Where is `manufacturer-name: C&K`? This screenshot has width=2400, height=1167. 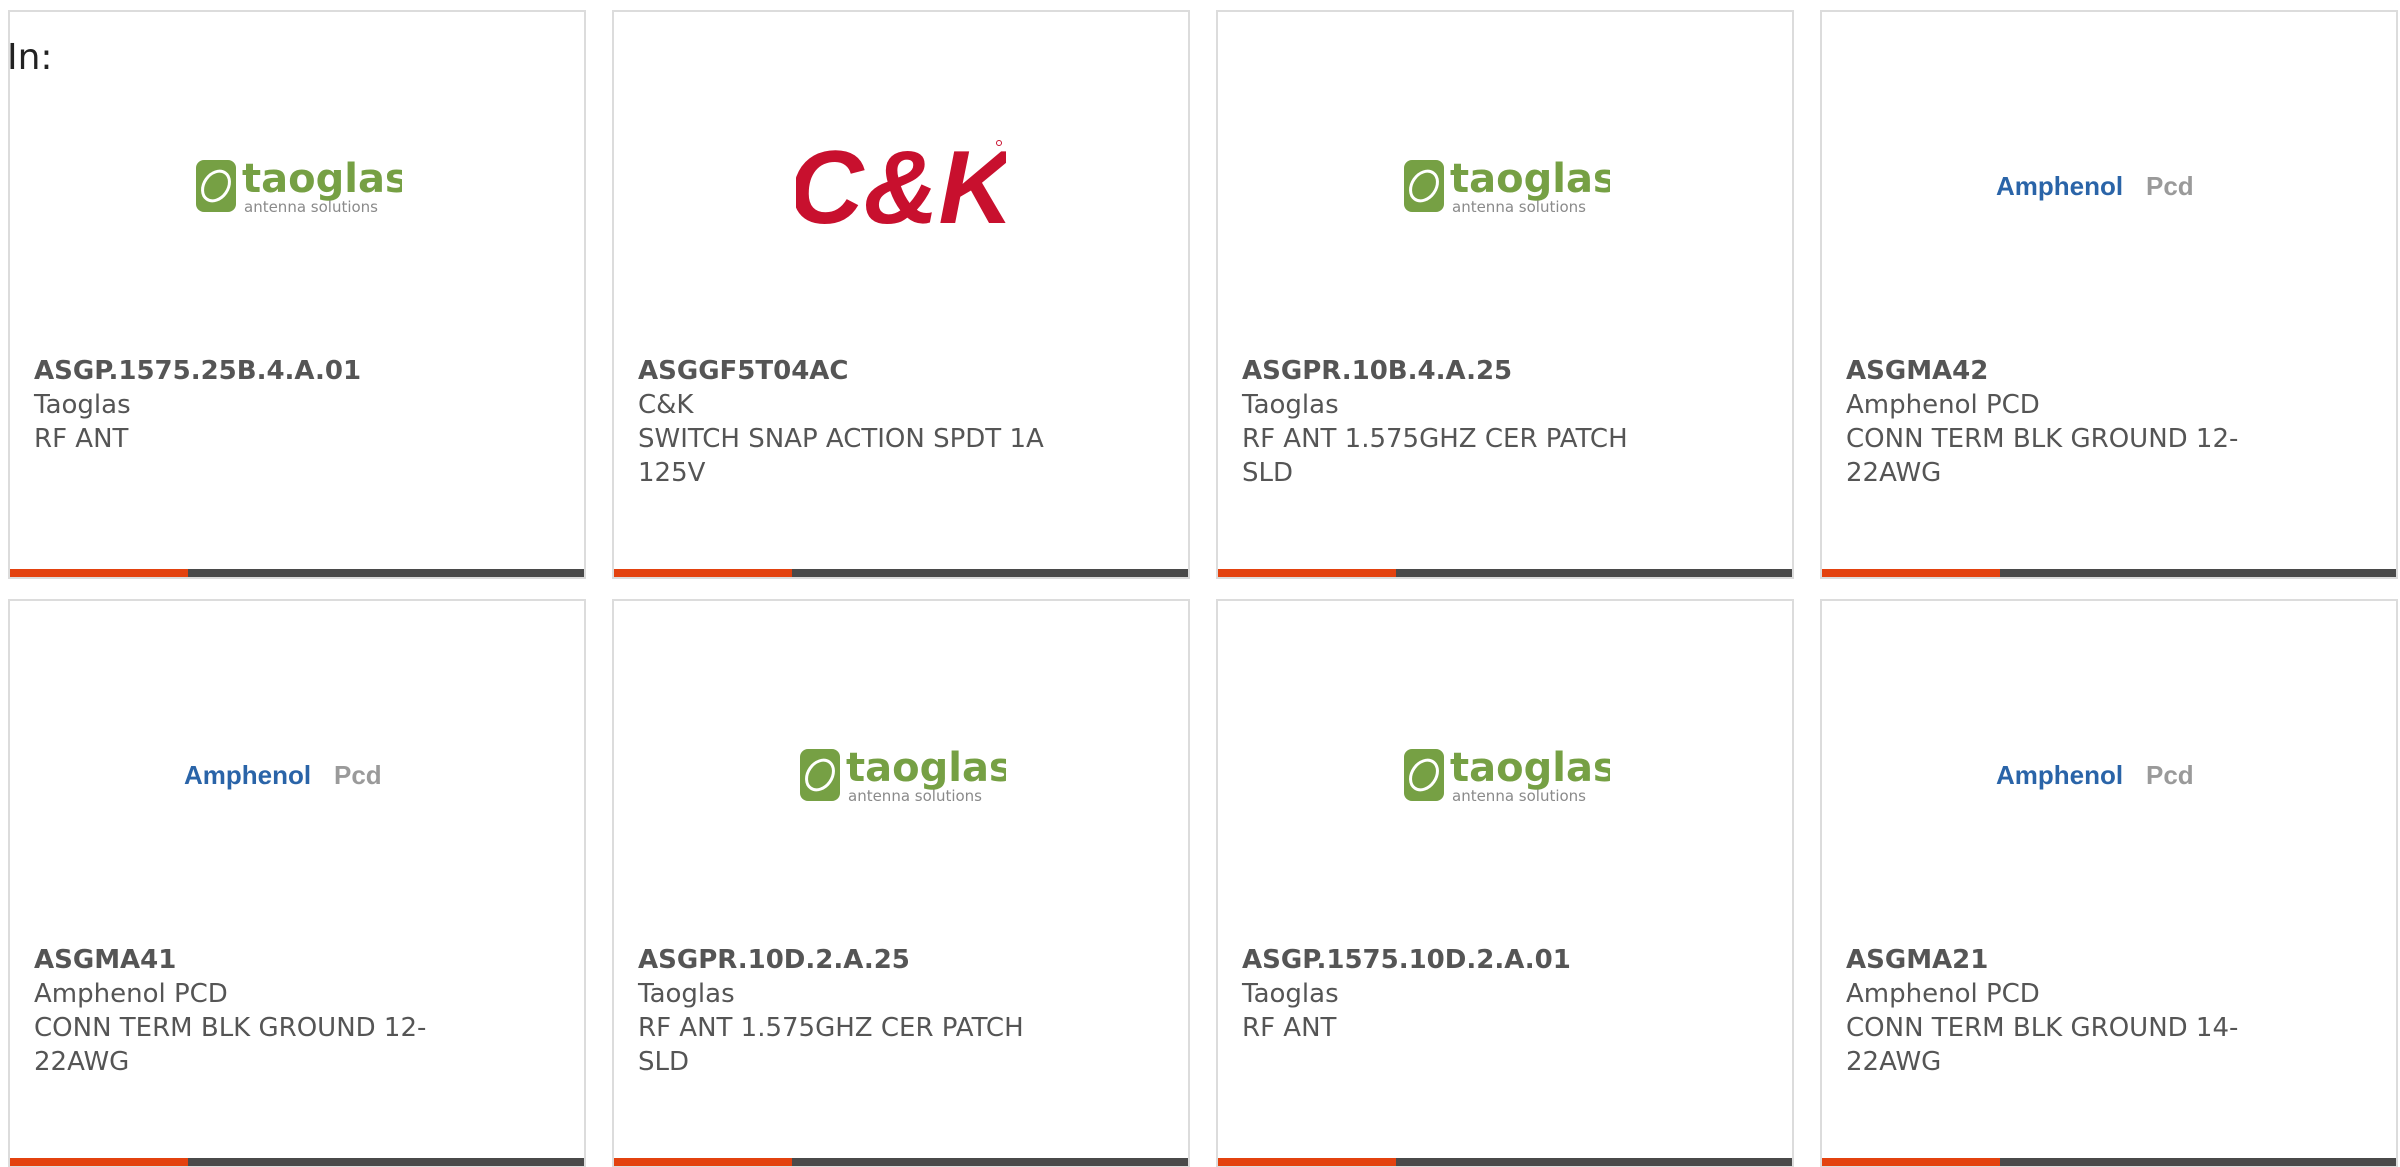 manufacturer-name: C&K is located at coordinates (666, 405).